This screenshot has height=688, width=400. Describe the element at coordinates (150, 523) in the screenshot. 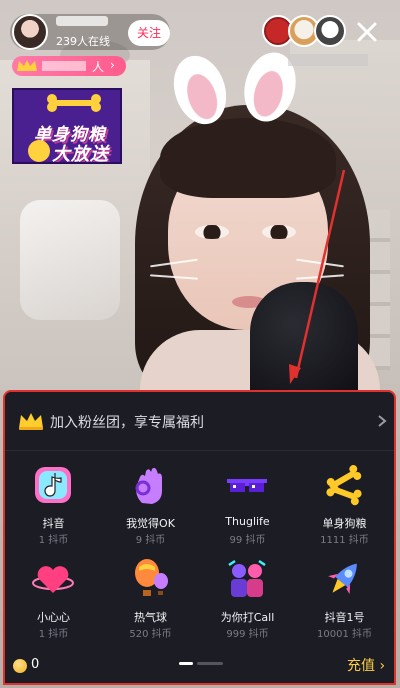

I see `gift-name: 我觉得OK` at that location.